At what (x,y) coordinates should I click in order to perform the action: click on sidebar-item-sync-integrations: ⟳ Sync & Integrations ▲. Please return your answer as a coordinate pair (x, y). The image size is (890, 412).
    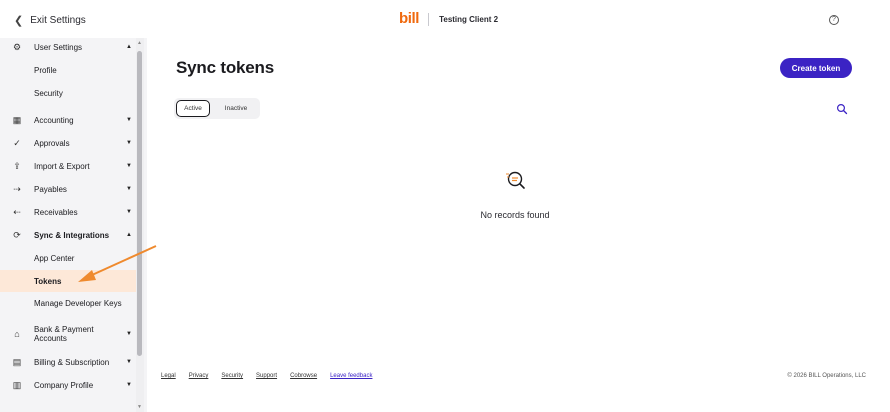
    Looking at the image, I should click on (68, 235).